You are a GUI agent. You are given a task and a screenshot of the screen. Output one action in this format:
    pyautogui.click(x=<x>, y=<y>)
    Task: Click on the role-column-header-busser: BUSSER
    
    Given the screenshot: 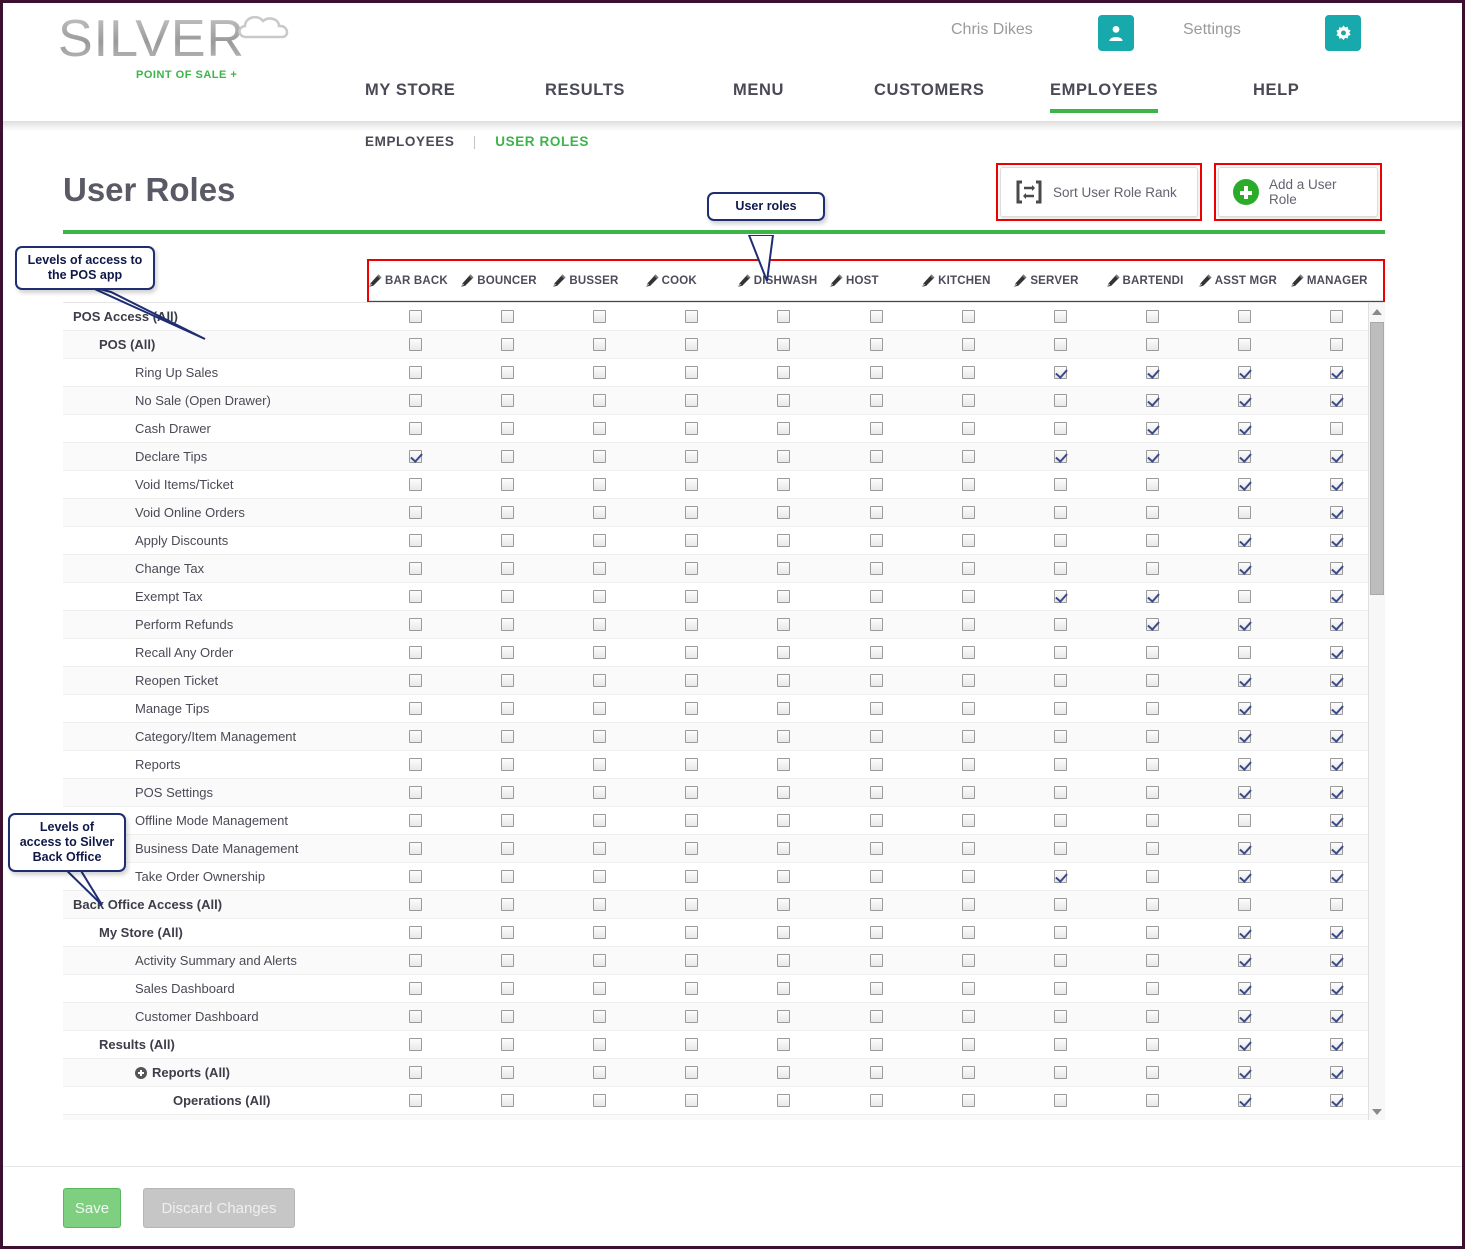 What is the action you would take?
    pyautogui.click(x=599, y=280)
    